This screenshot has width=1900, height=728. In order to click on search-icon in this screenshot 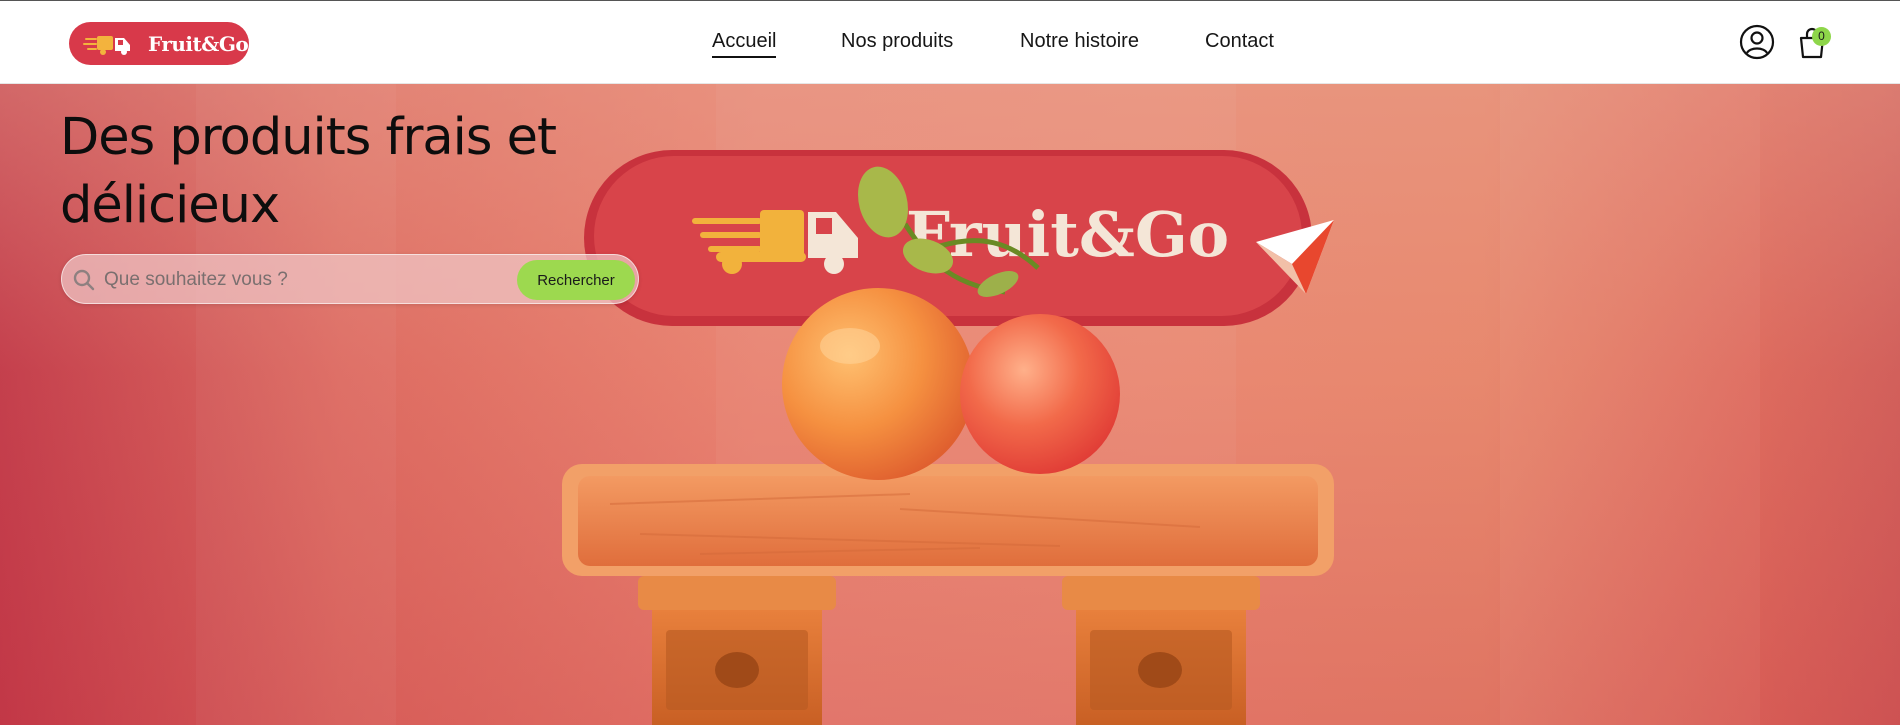, I will do `click(84, 280)`.